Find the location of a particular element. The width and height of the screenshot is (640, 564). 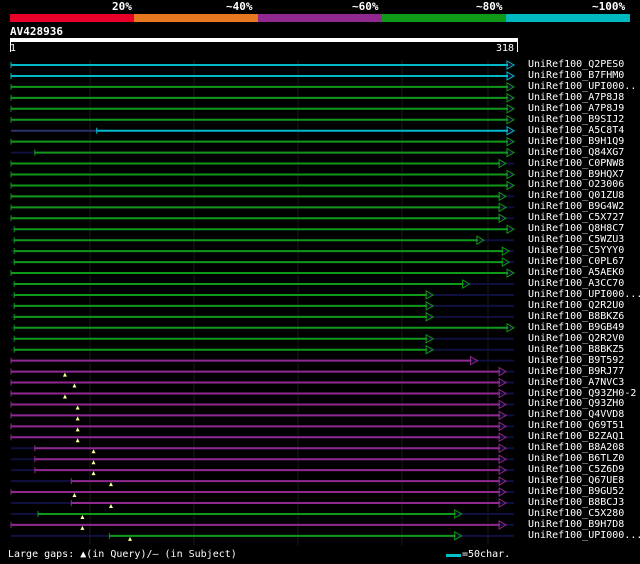

scale-bar-label: =50char. is located at coordinates (486, 554).